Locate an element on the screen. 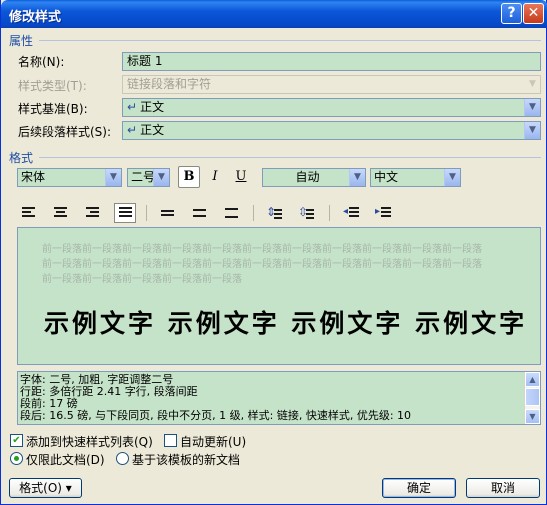 This screenshot has width=547, height=505. style-name-input: 标题 1 is located at coordinates (331, 61).